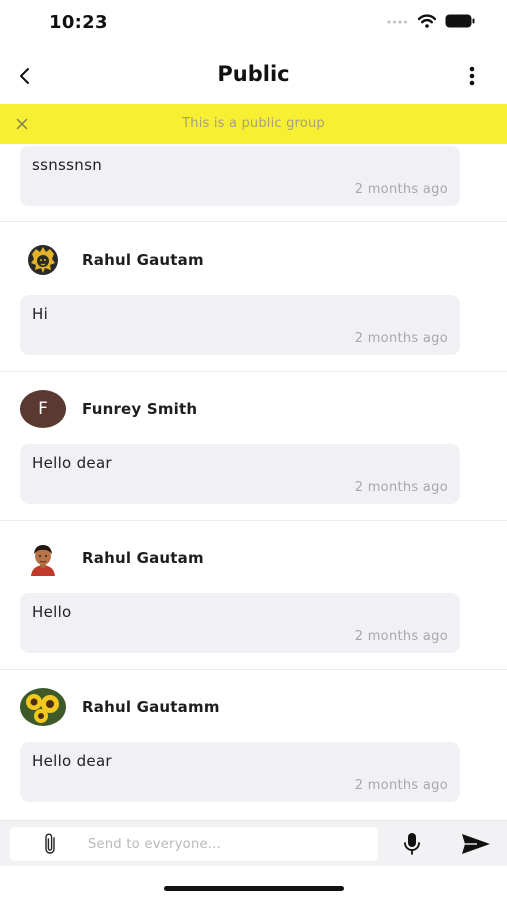  I want to click on cartoon-person-icon, so click(43, 560).